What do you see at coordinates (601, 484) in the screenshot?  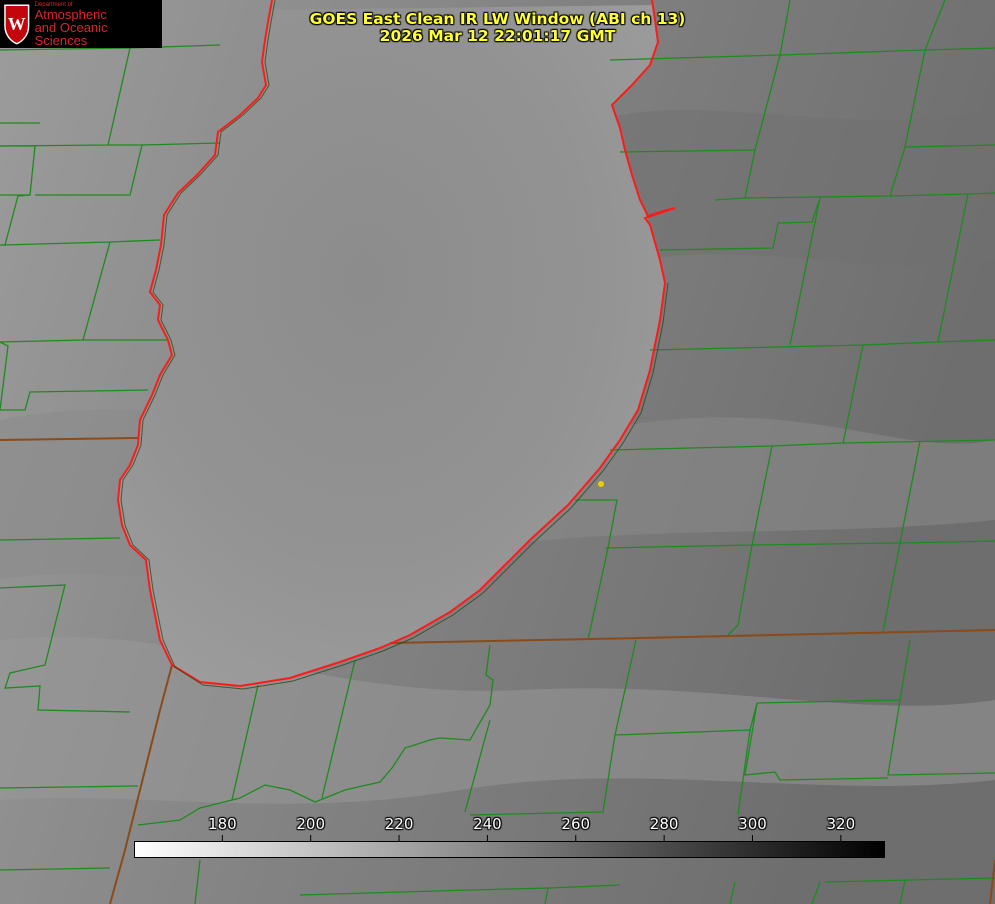 I see `station-marker` at bounding box center [601, 484].